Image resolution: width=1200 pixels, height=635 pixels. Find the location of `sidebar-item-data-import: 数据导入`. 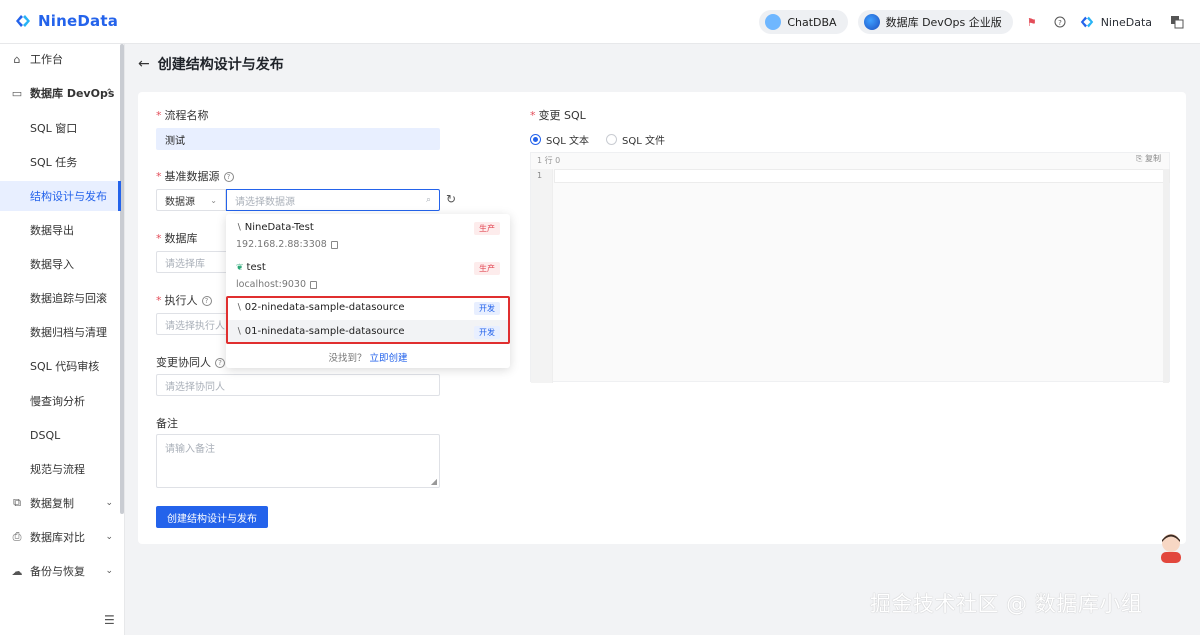

sidebar-item-data-import: 数据导入 is located at coordinates (60, 264).